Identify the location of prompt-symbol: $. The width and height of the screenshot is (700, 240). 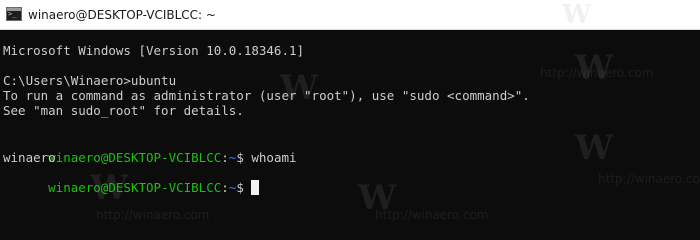
(244, 187).